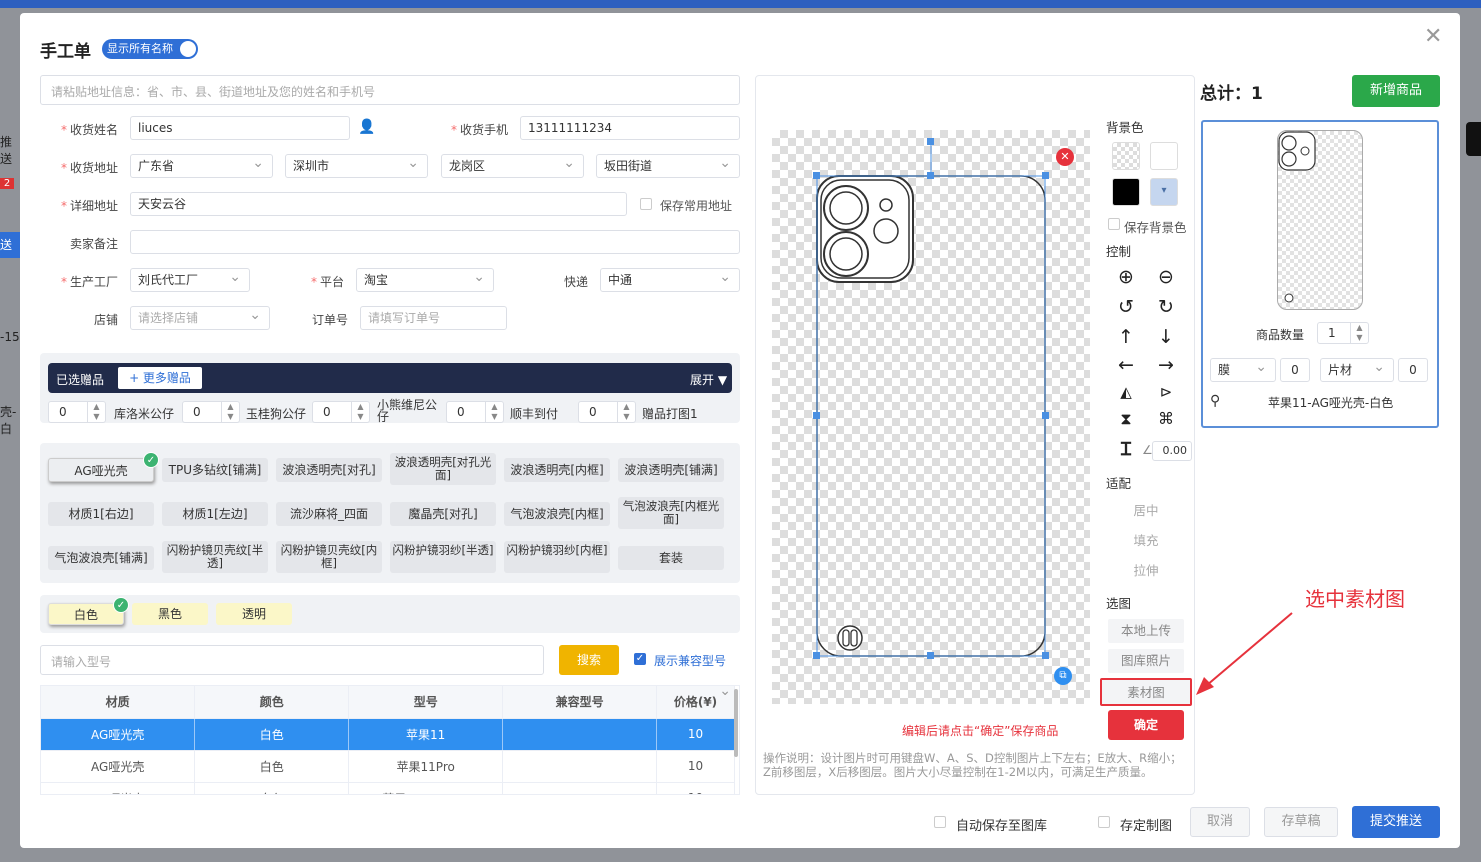  What do you see at coordinates (1343, 333) in the screenshot?
I see `quantity-stepper: 1 ▲ ▼` at bounding box center [1343, 333].